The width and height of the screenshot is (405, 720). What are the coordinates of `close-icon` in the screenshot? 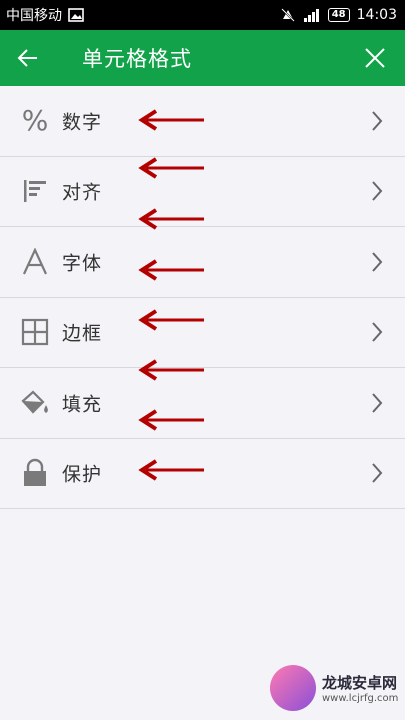 It's located at (375, 58).